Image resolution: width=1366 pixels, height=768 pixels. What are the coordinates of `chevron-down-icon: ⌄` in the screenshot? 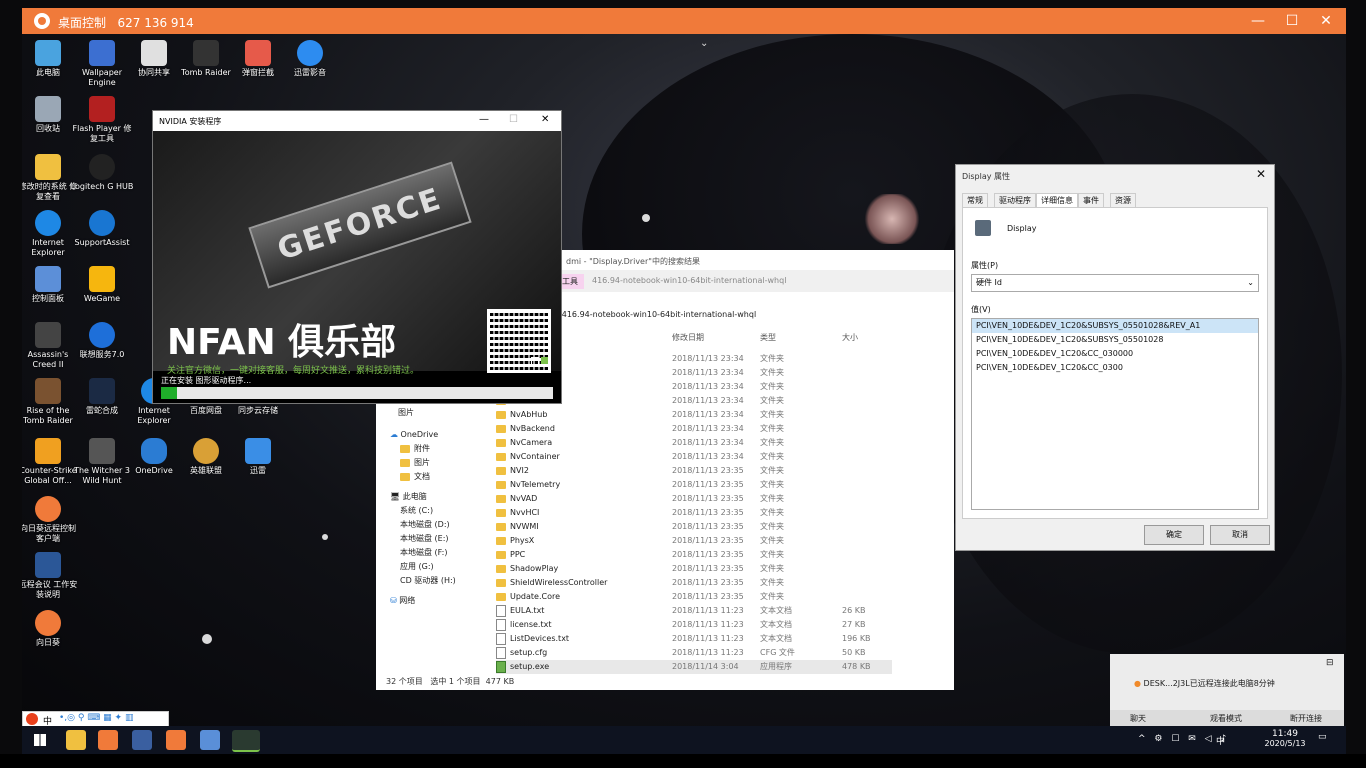 It's located at (704, 43).